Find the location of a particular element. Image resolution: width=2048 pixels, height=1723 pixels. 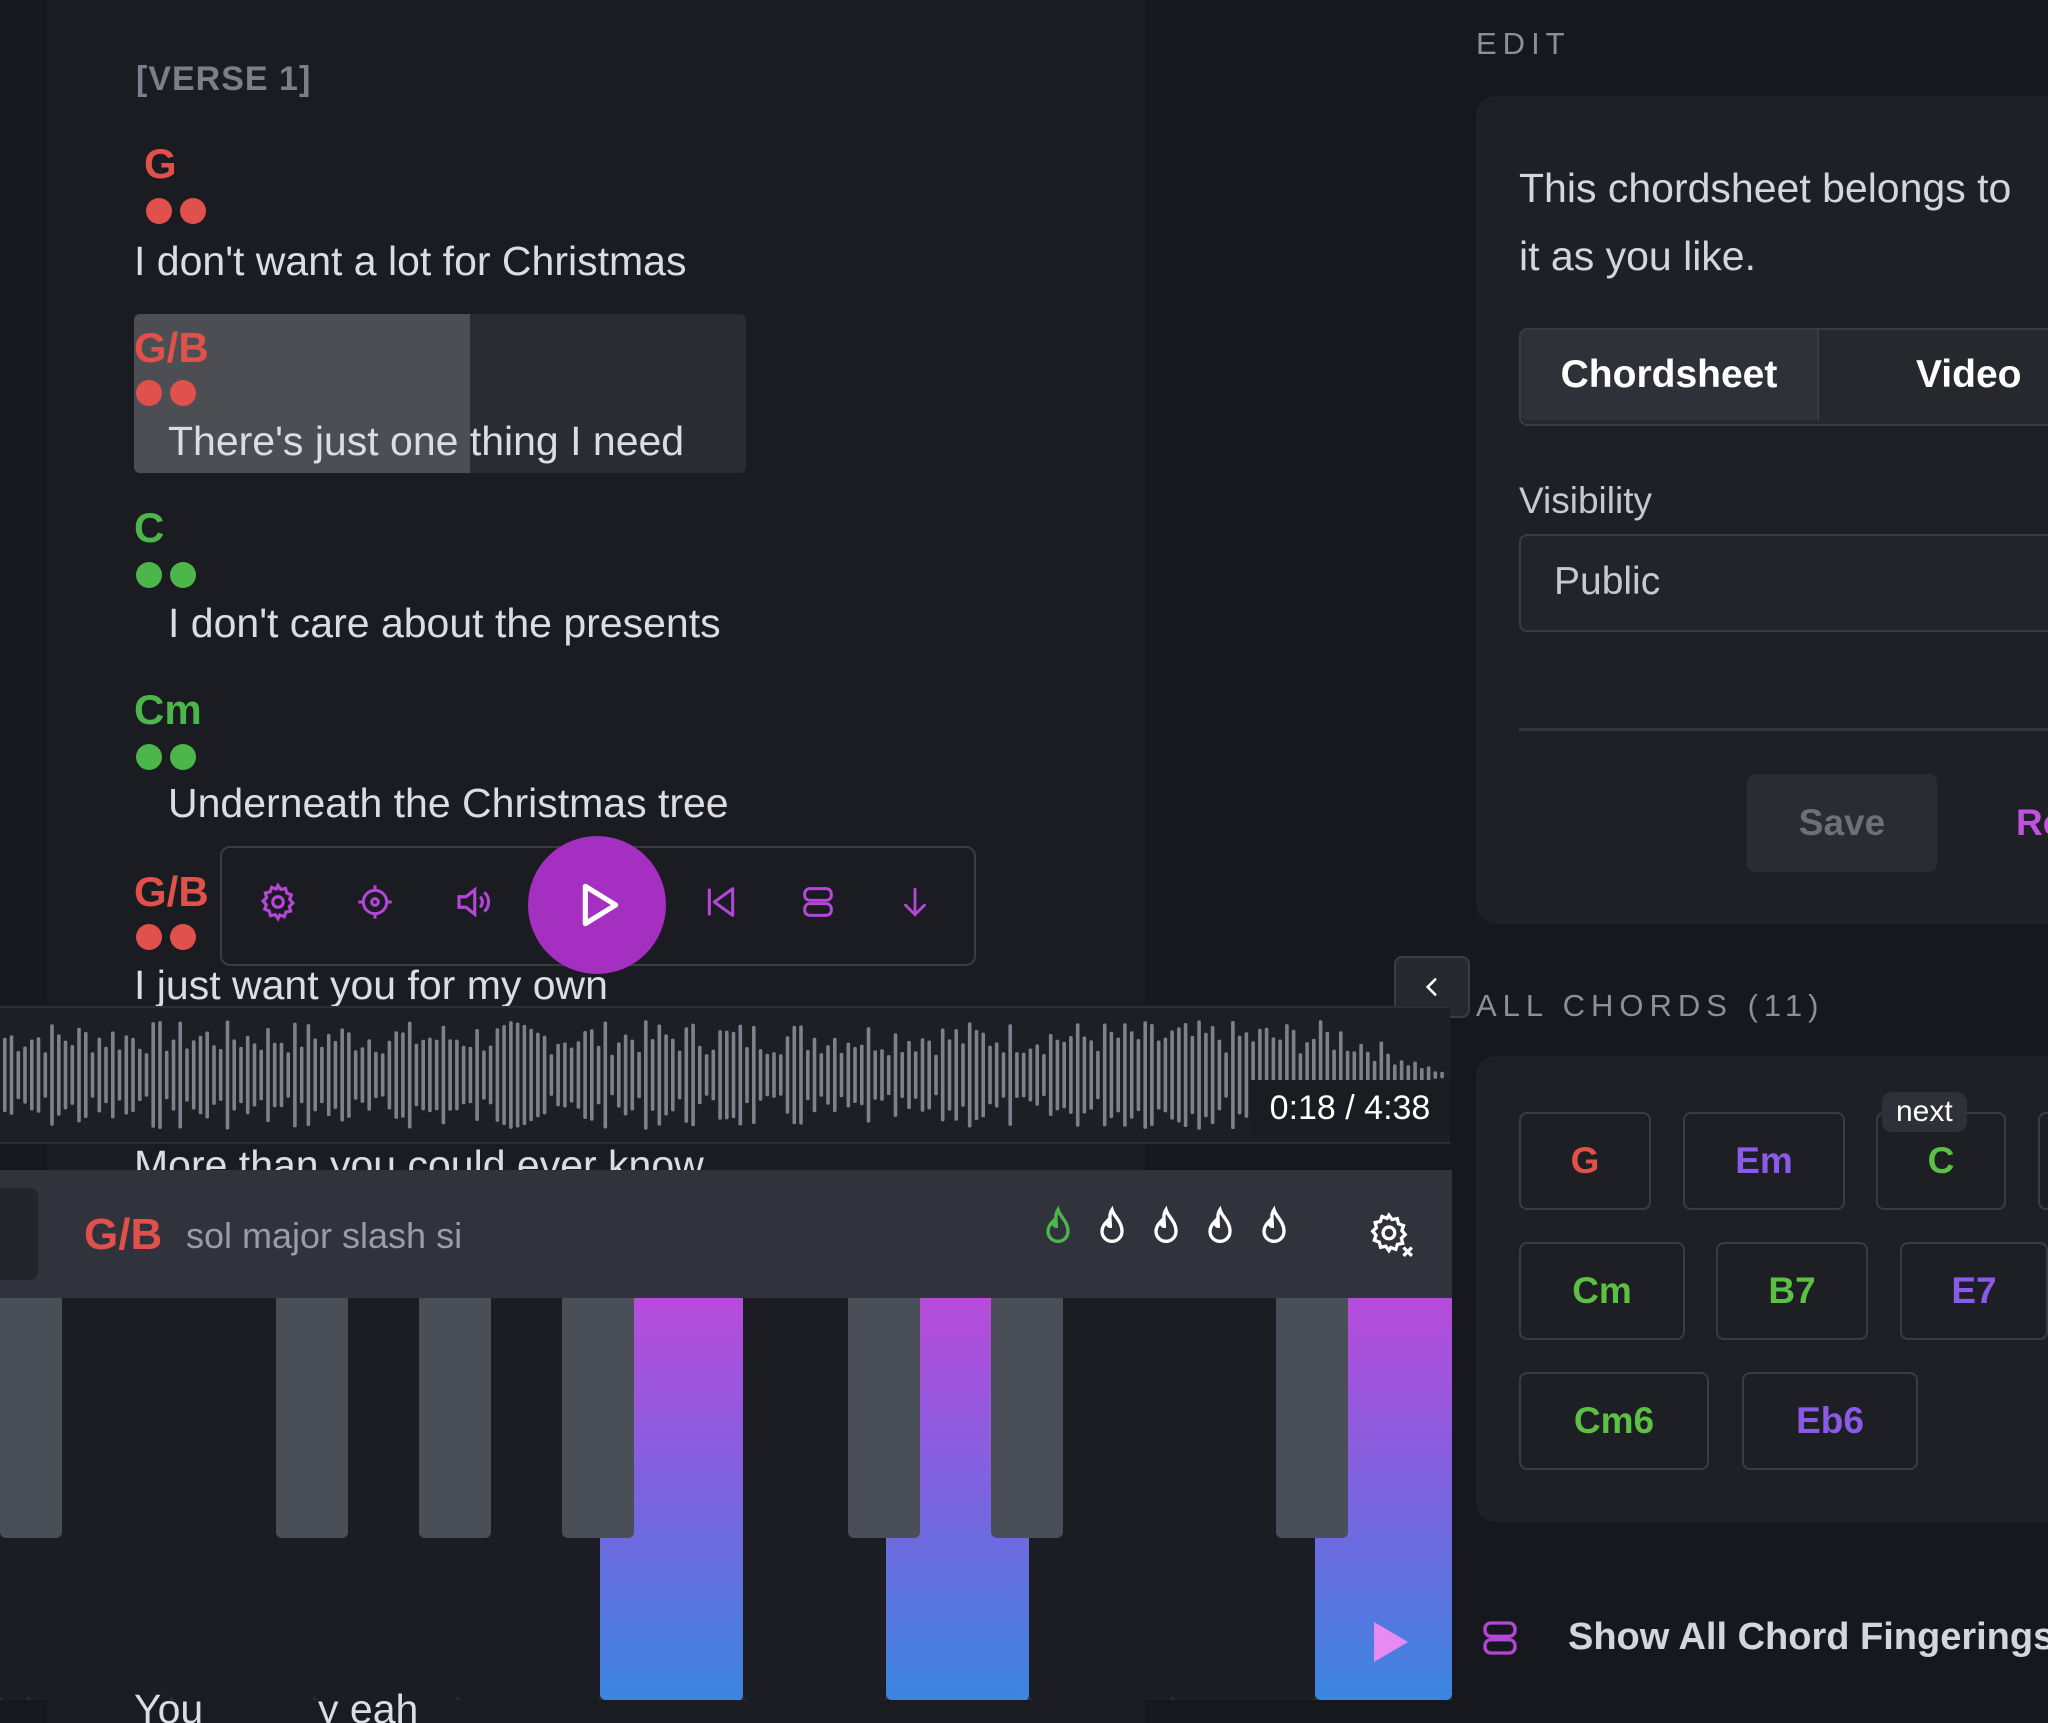

audio-waveform is located at coordinates (725, 1075).